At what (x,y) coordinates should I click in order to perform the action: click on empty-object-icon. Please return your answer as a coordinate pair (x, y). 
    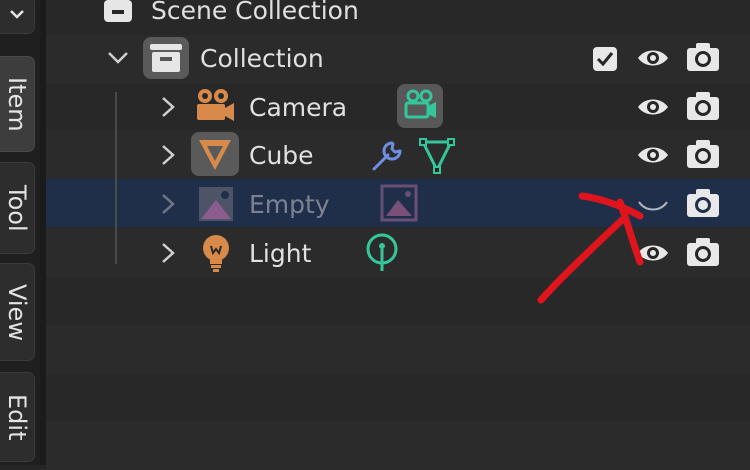
    Looking at the image, I should click on (216, 204).